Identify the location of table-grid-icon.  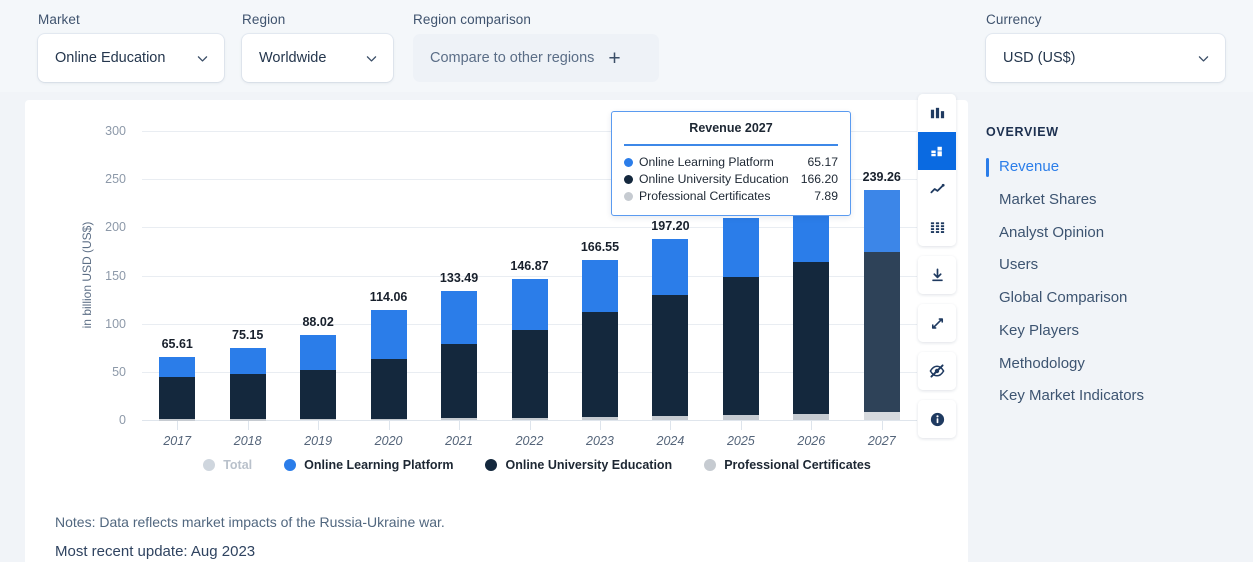
(937, 227).